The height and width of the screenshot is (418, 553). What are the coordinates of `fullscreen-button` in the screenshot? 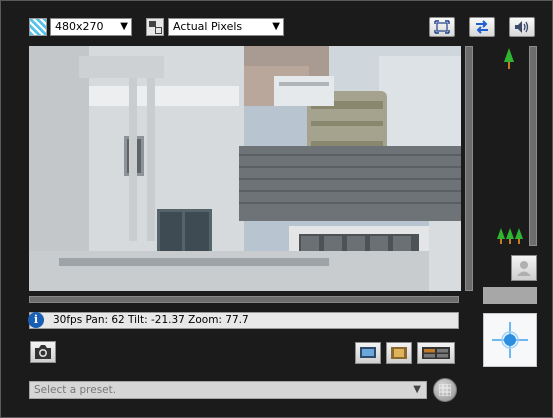 It's located at (442, 27).